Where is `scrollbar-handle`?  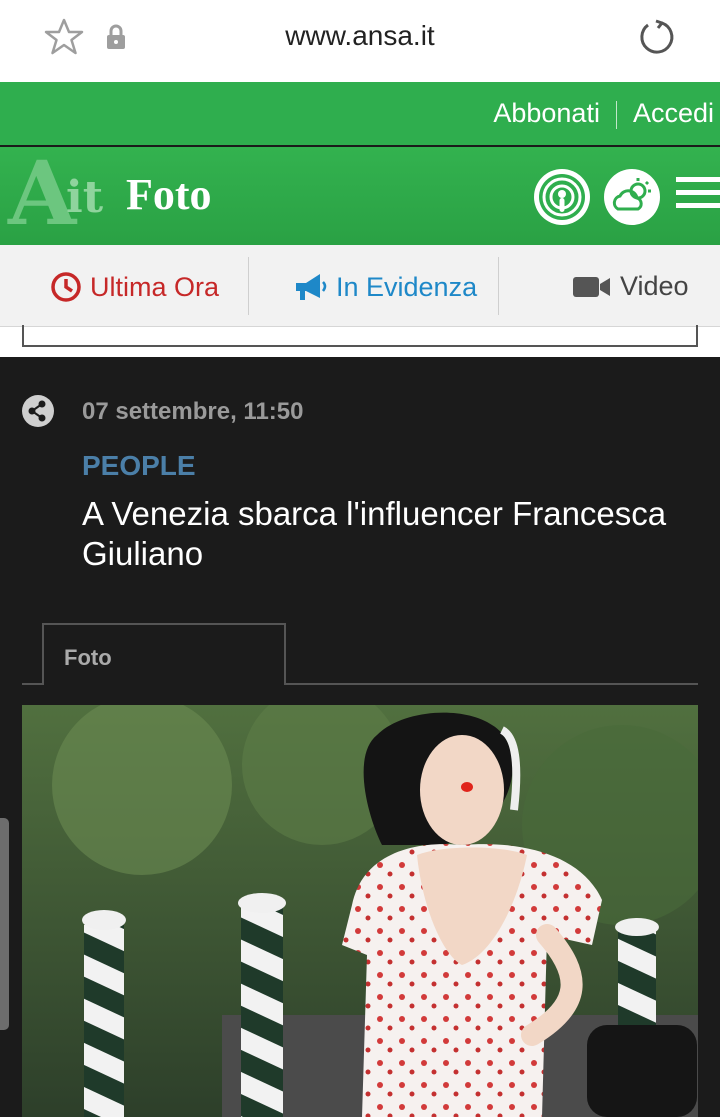 scrollbar-handle is located at coordinates (4, 924).